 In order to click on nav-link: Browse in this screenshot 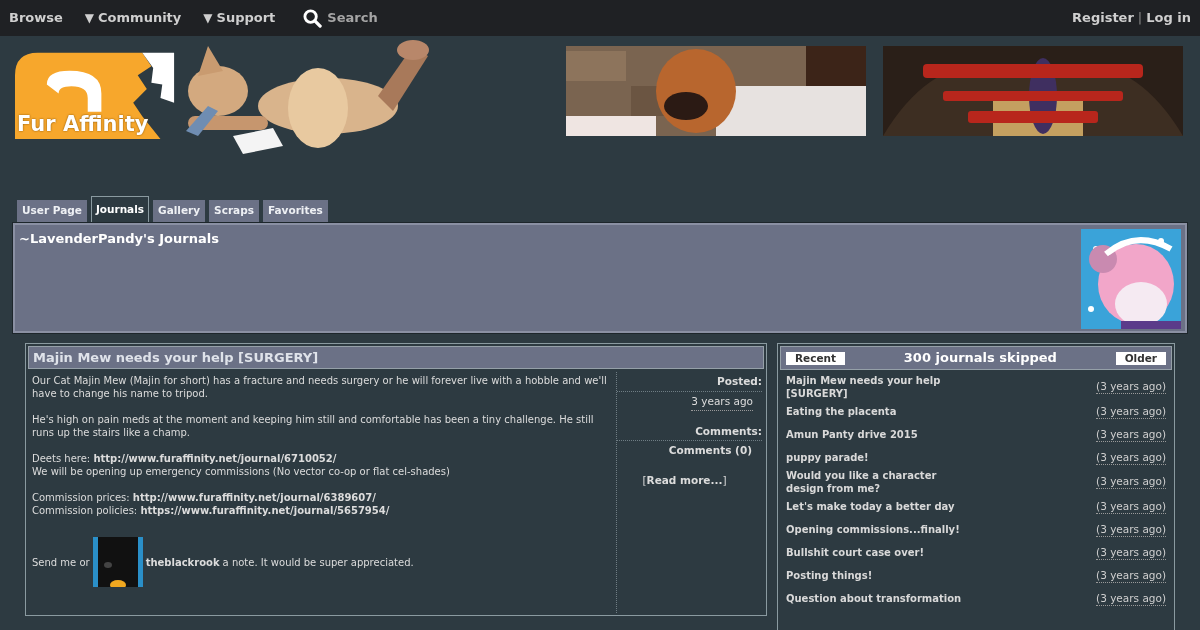, I will do `click(36, 18)`.